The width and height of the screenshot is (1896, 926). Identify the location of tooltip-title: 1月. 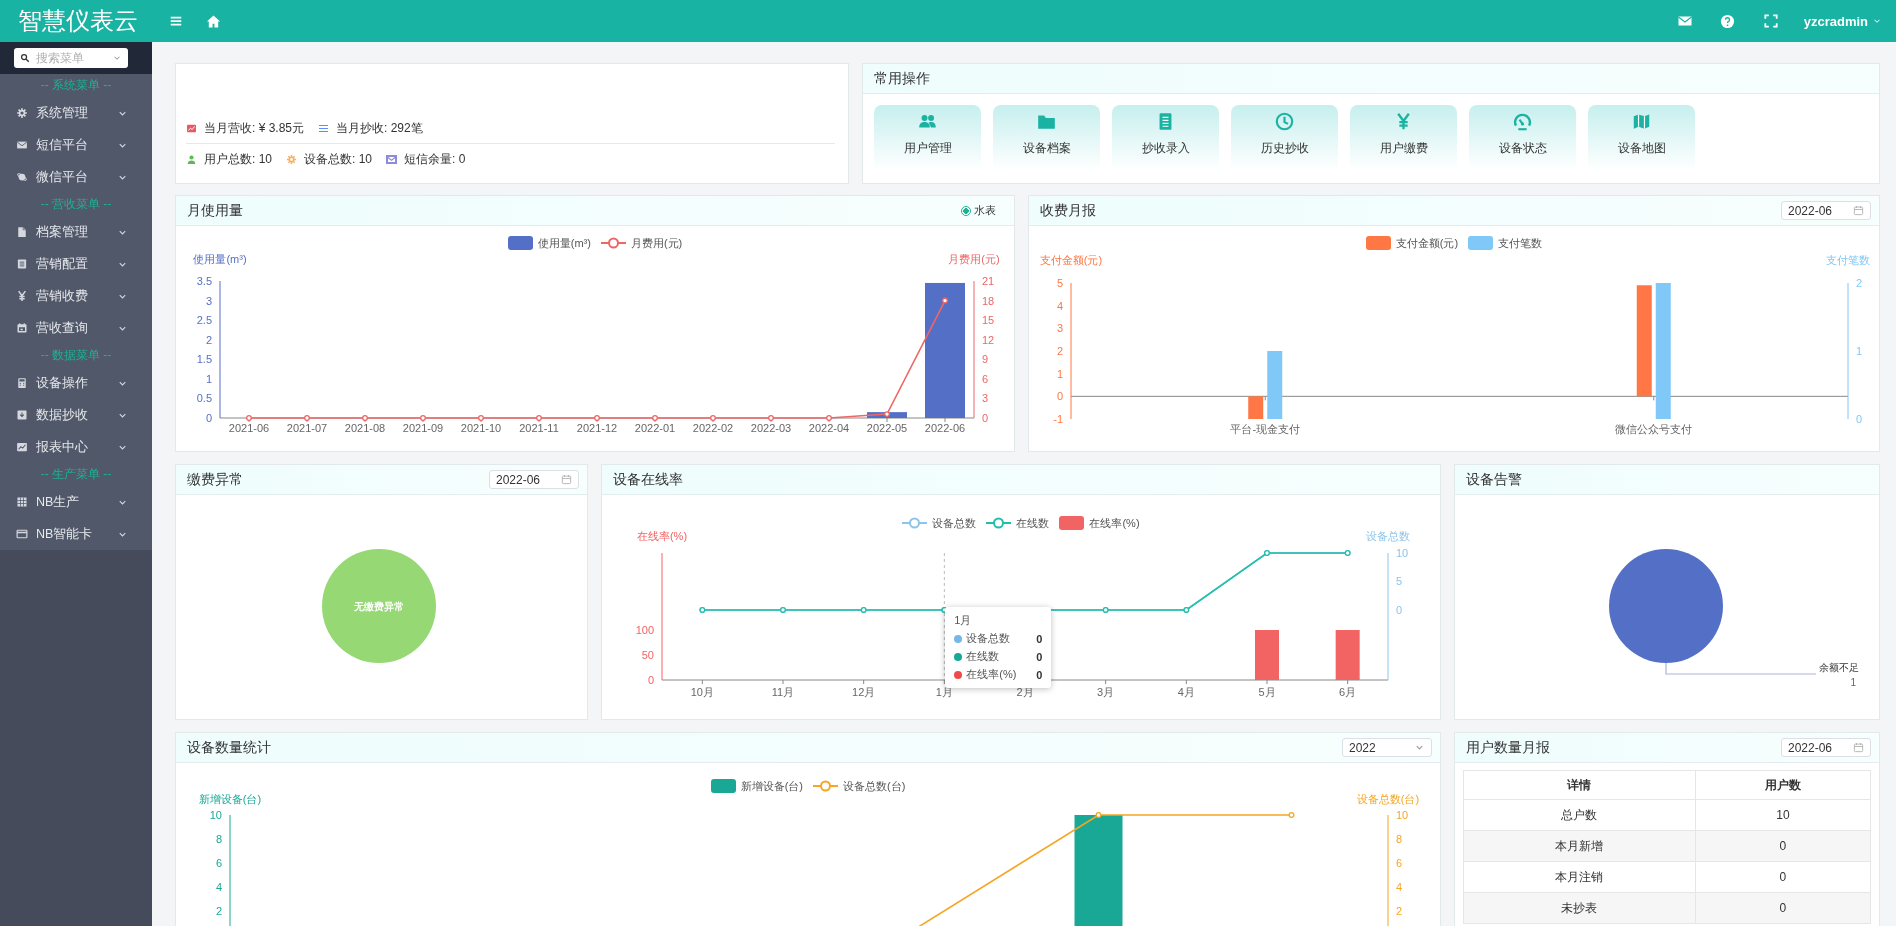
(963, 620).